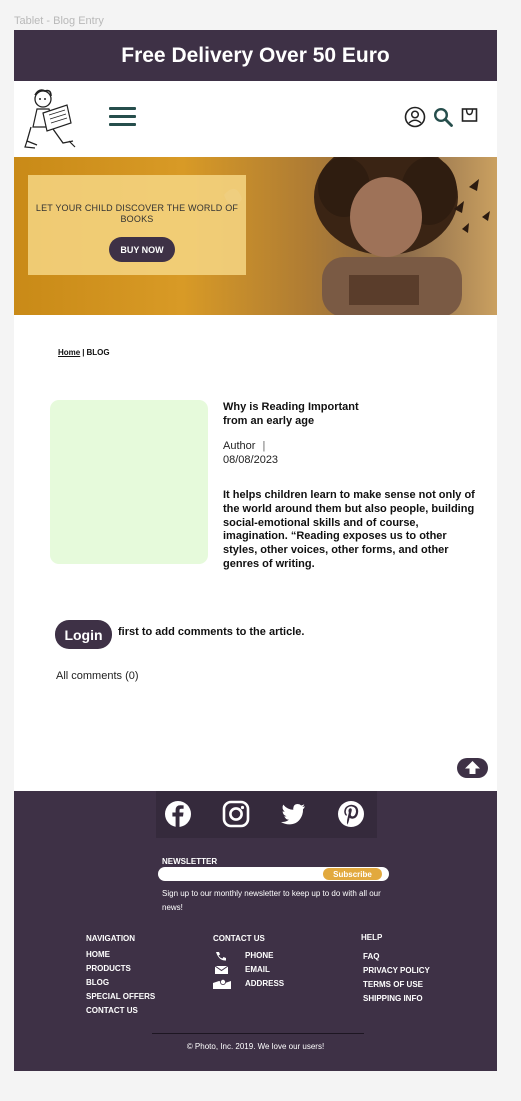 Image resolution: width=521 pixels, height=1101 pixels. Describe the element at coordinates (111, 938) in the screenshot. I see `navigation-title: NAVIGATION` at that location.